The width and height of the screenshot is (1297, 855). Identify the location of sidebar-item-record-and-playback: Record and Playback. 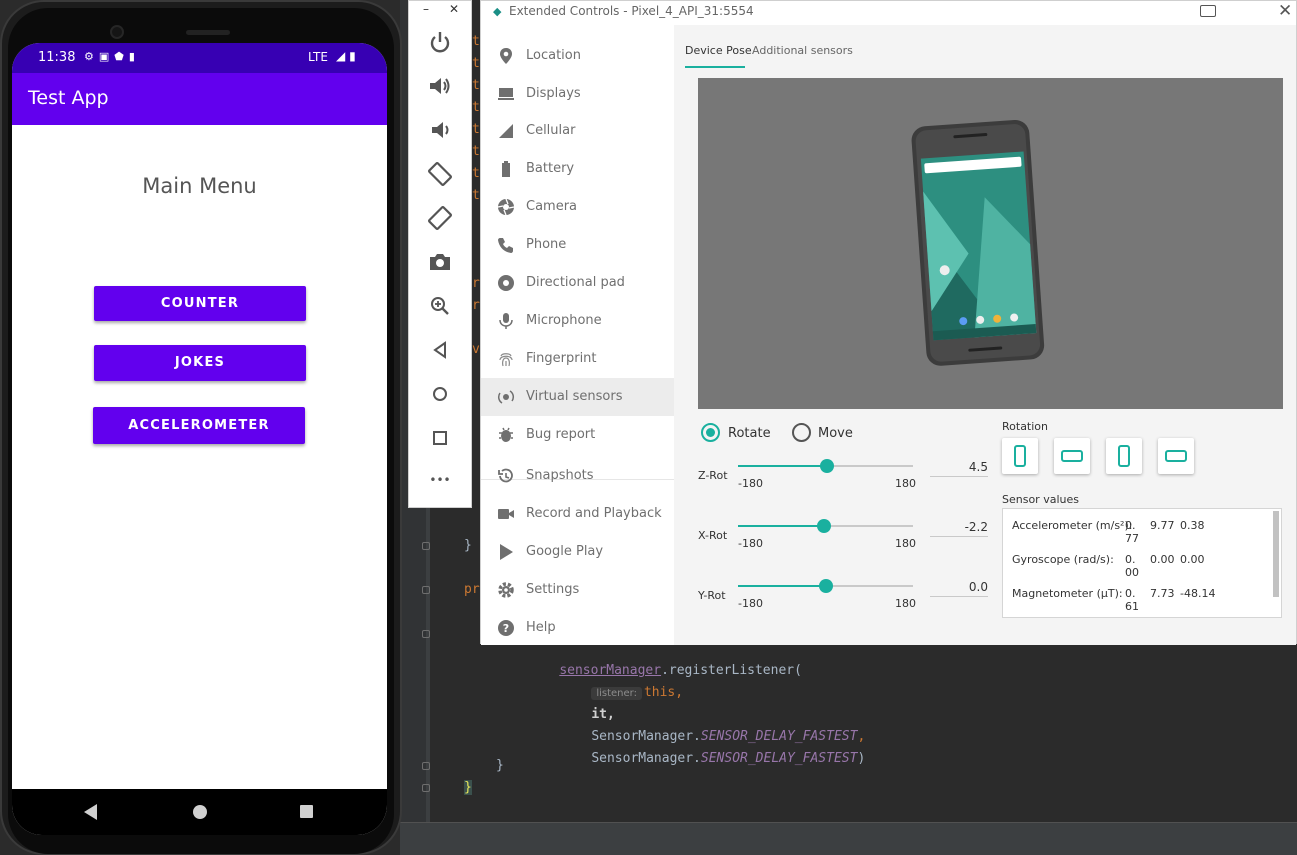
(577, 514).